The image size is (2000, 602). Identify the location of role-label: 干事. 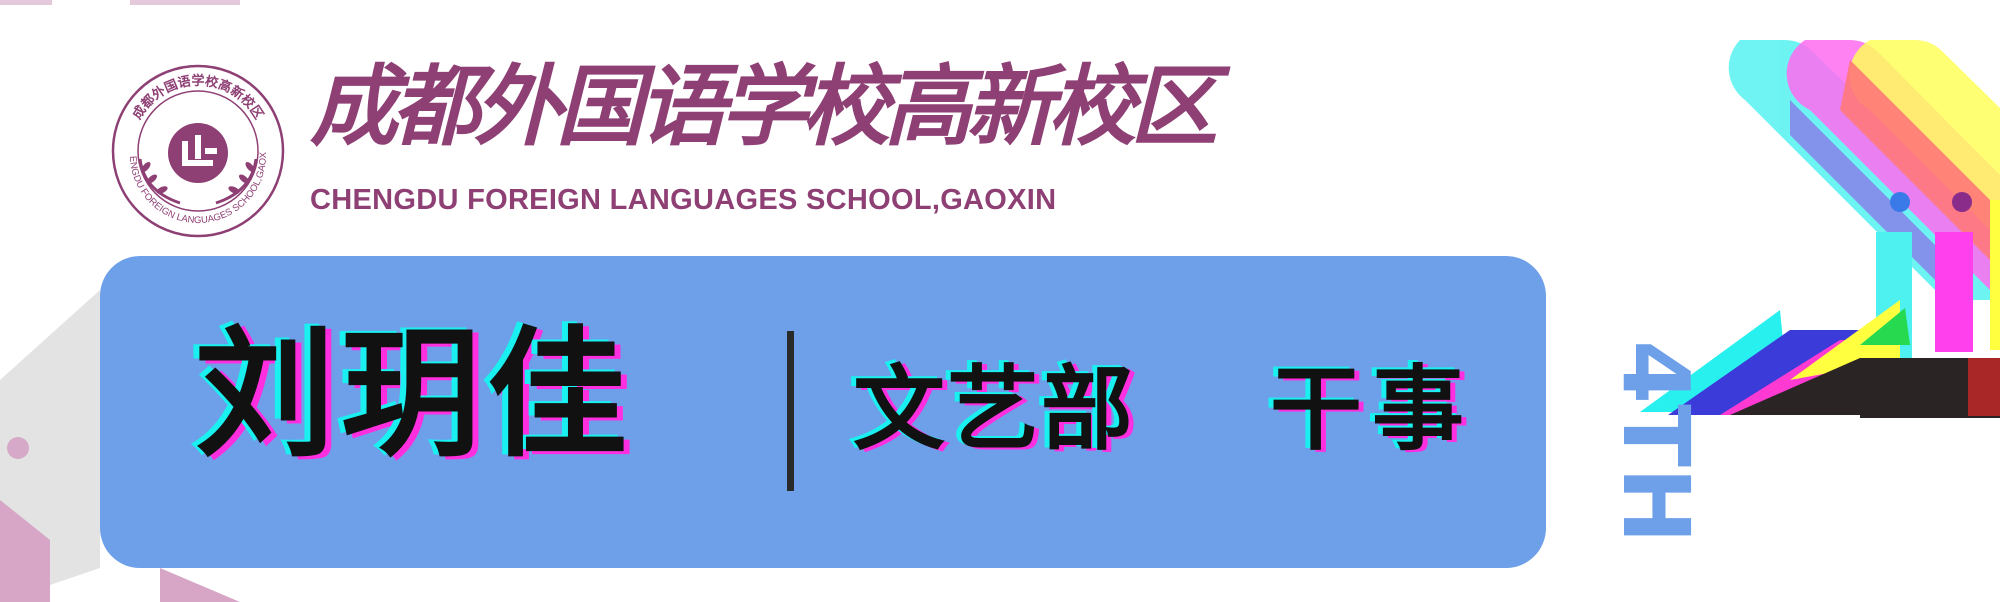
(1372, 409).